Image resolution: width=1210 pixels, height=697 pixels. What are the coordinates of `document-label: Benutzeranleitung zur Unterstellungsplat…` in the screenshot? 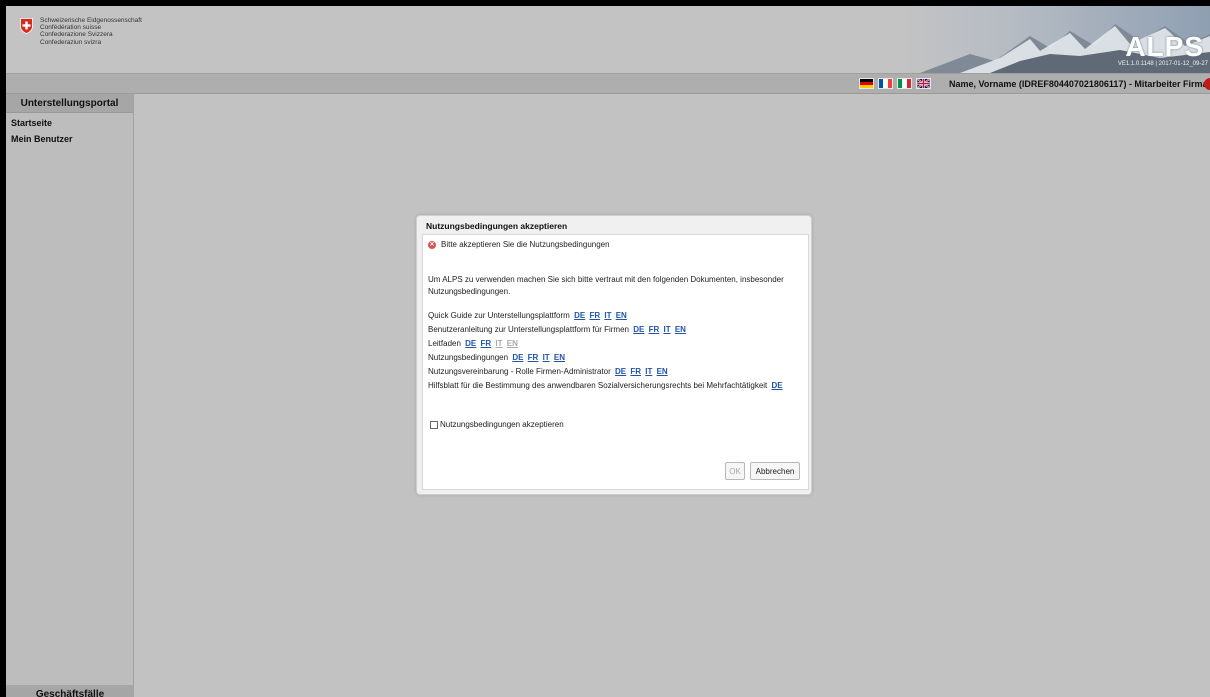 It's located at (528, 329).